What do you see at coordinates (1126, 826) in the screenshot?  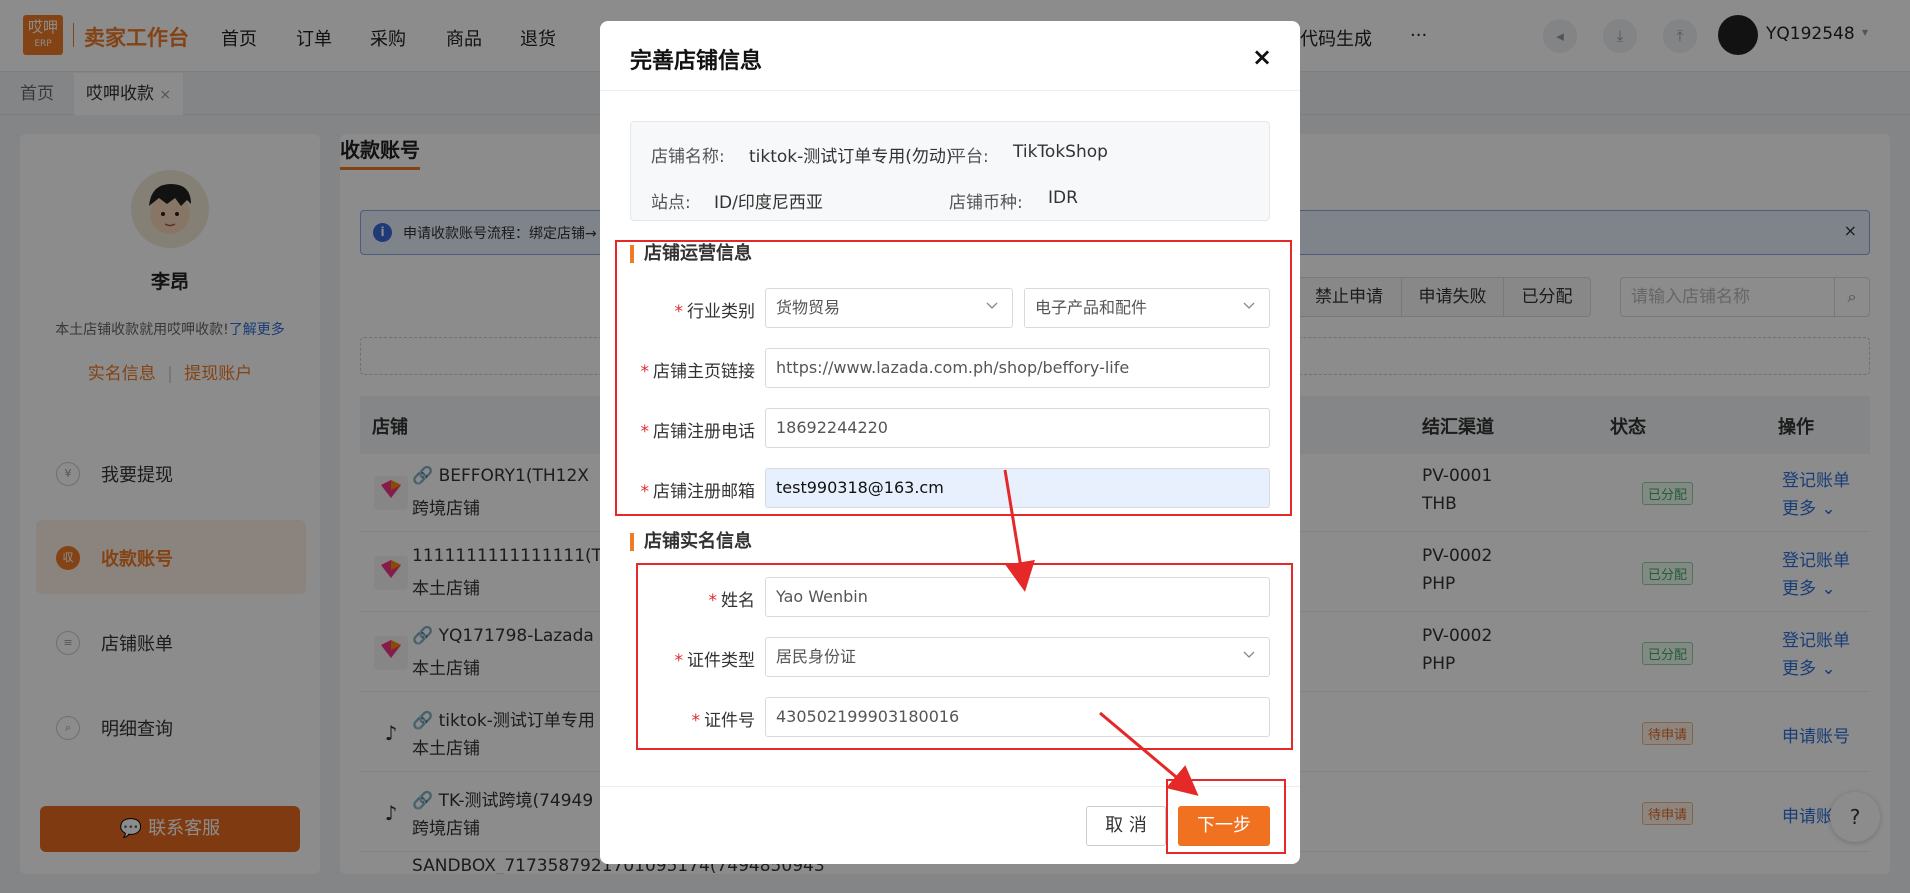 I see `cancel-button: 取 消` at bounding box center [1126, 826].